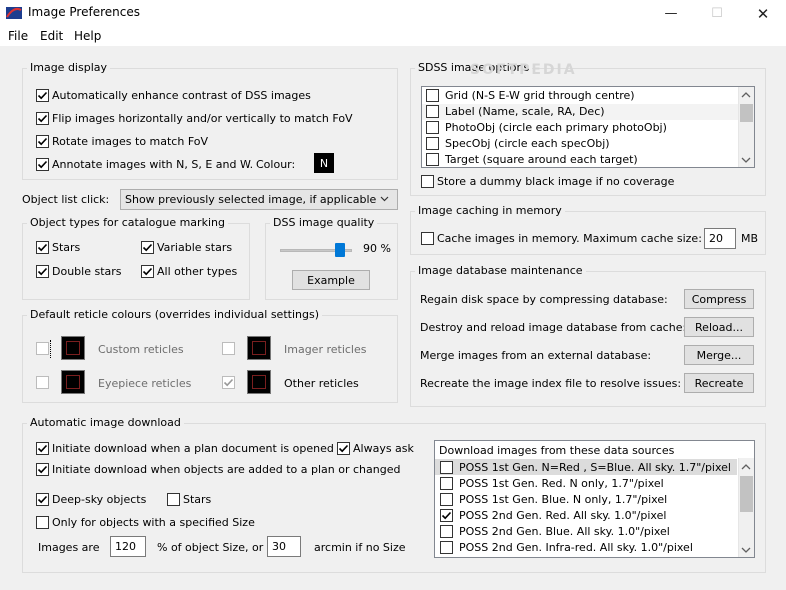 The width and height of the screenshot is (786, 590). What do you see at coordinates (284, 546) in the screenshot?
I see `arcmin-input: 30` at bounding box center [284, 546].